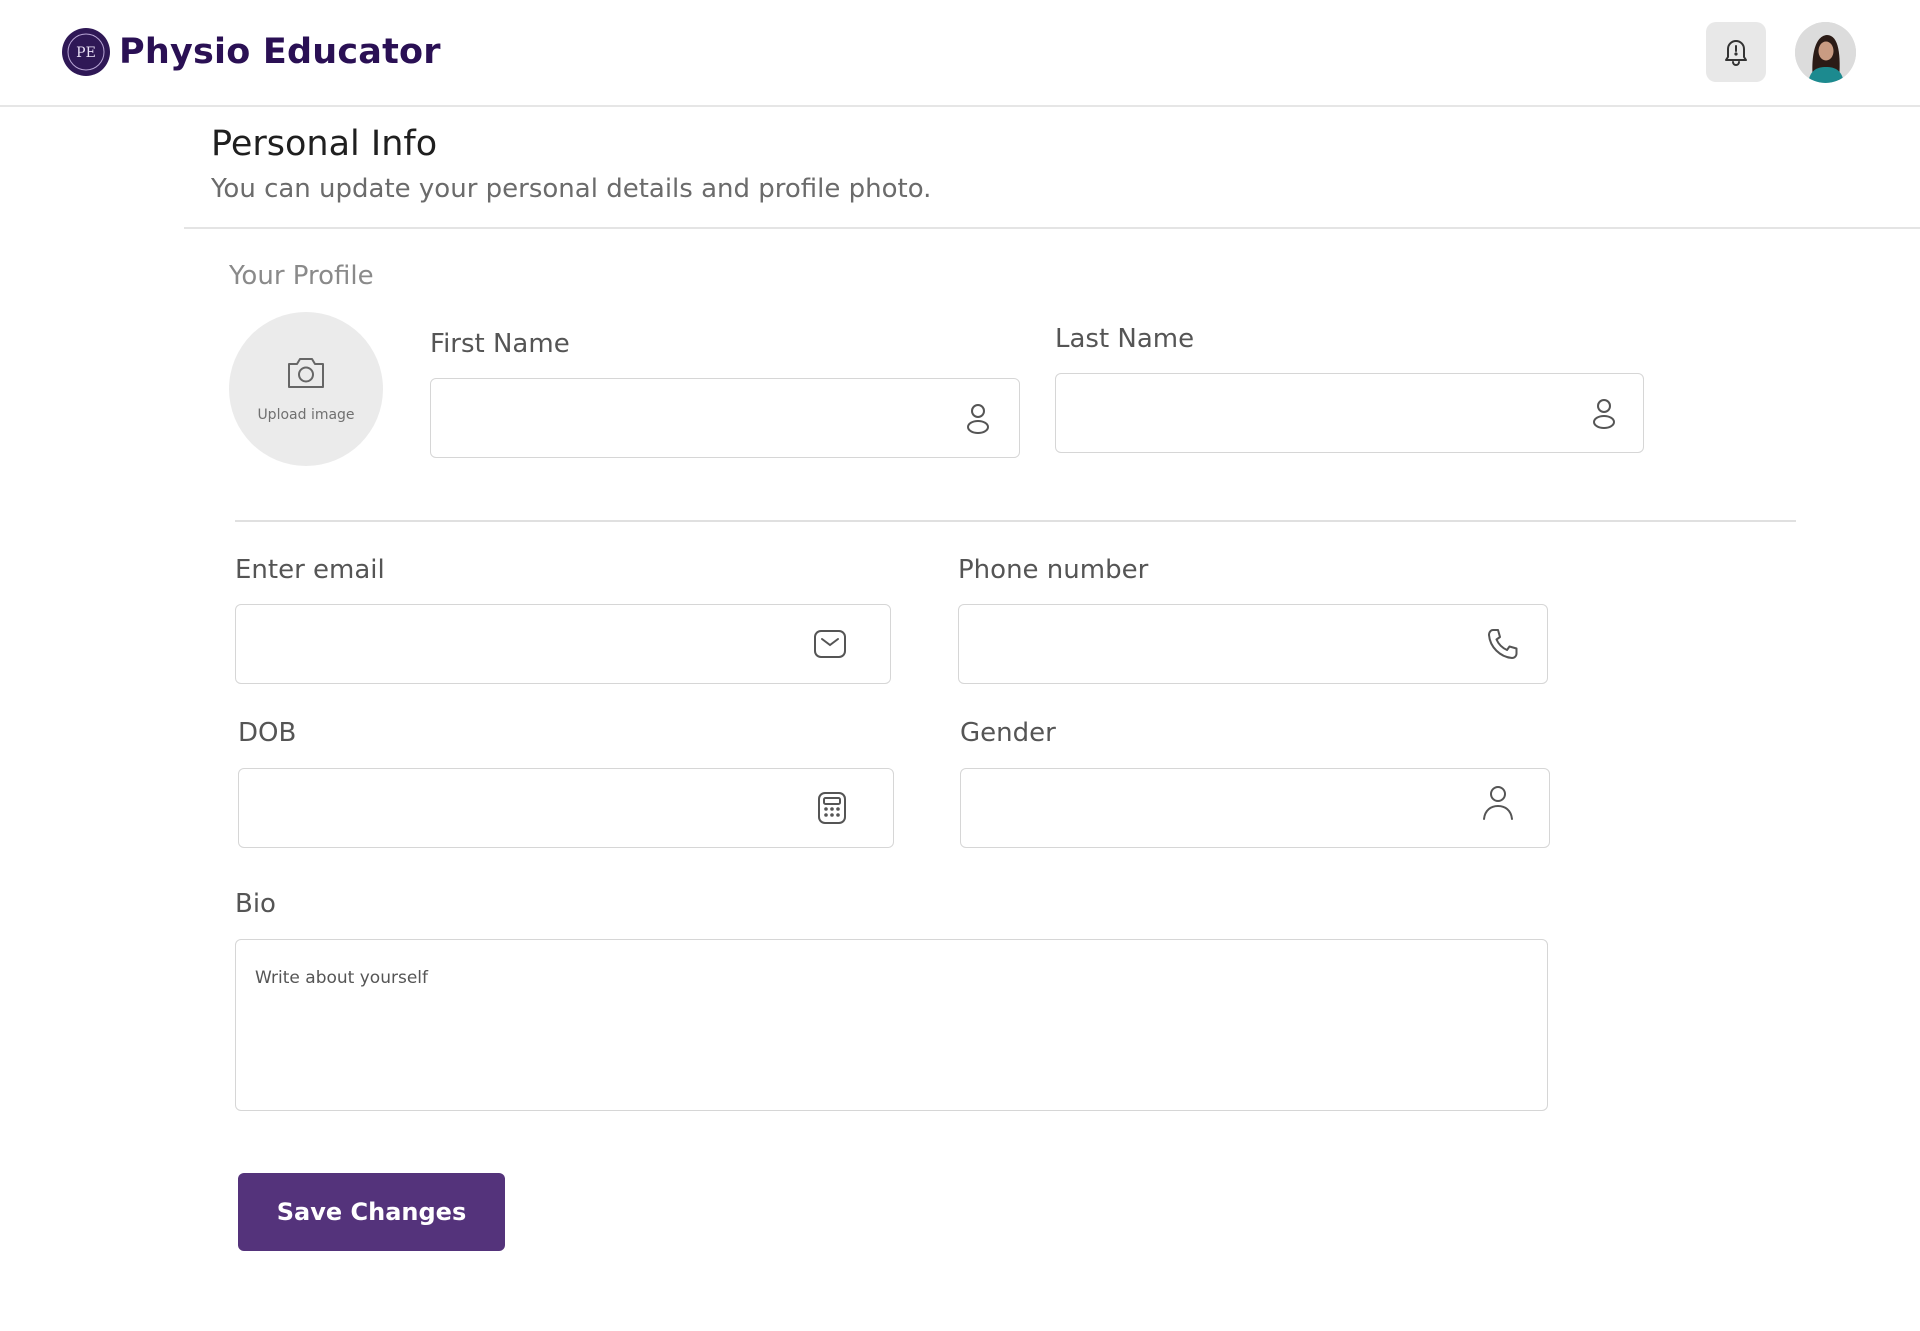  I want to click on top-header: PE Physio Educator, so click(960, 53).